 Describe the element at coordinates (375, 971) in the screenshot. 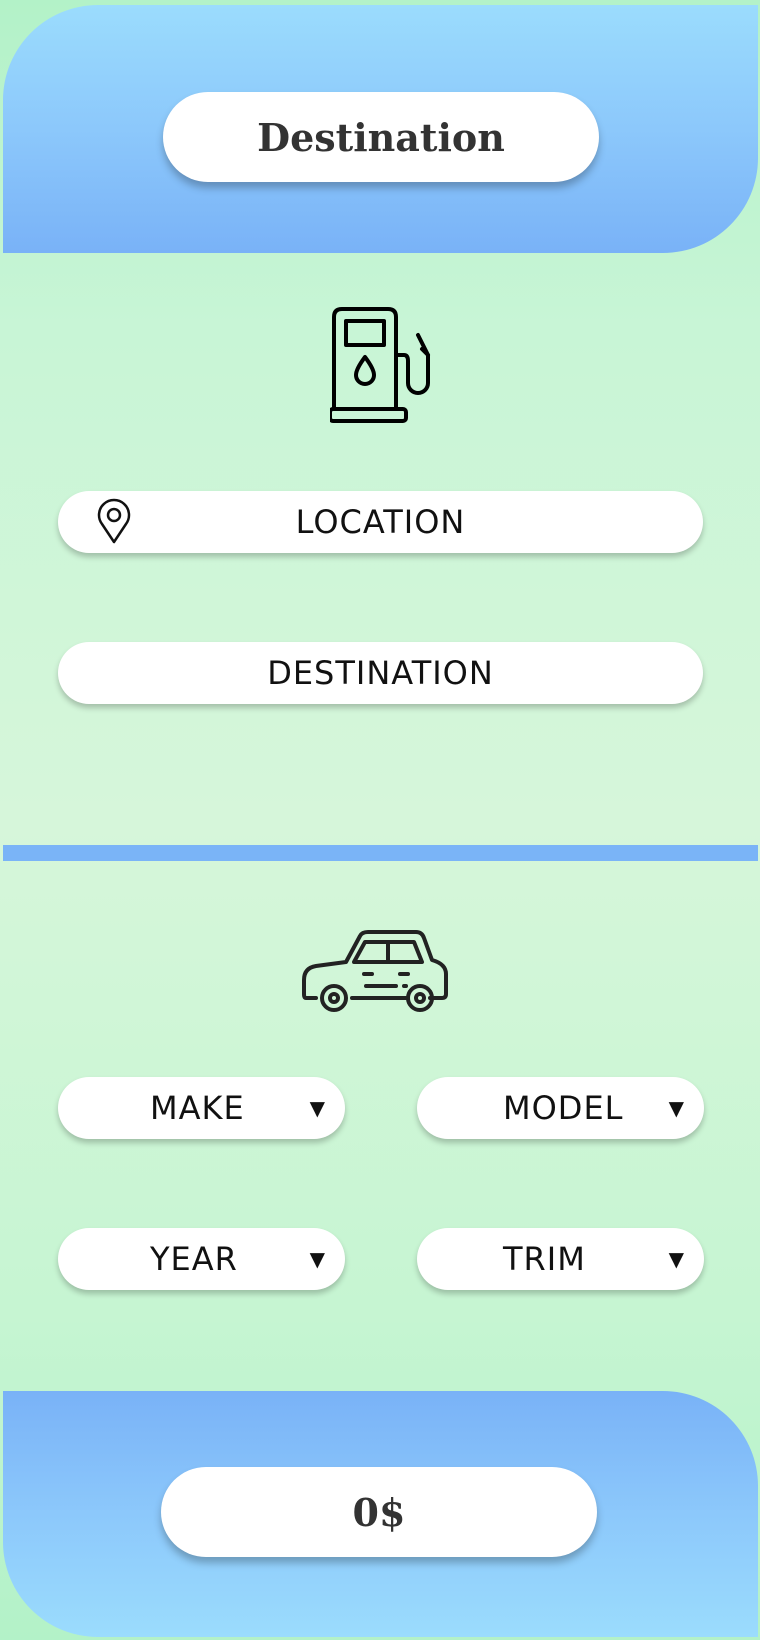

I see `car-icon` at that location.